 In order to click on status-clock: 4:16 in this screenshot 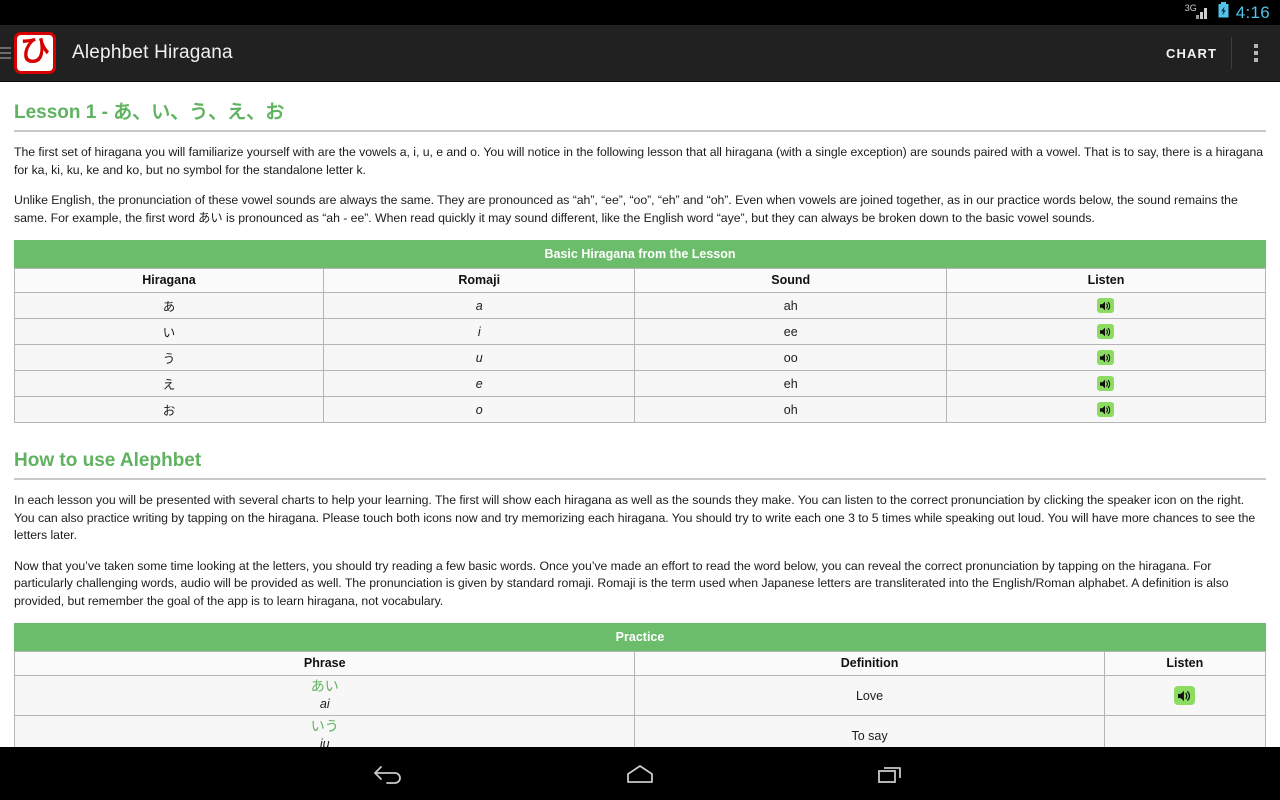, I will do `click(1252, 12)`.